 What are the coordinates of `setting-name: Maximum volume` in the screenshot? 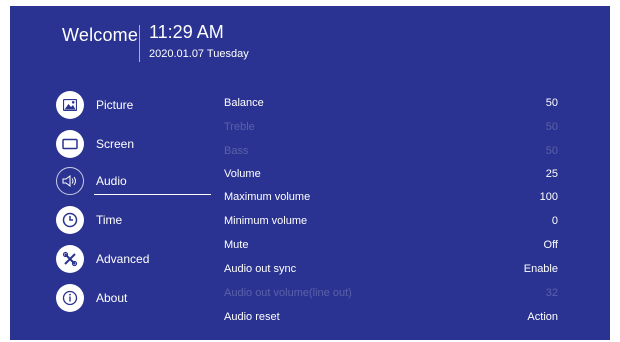 It's located at (267, 197).